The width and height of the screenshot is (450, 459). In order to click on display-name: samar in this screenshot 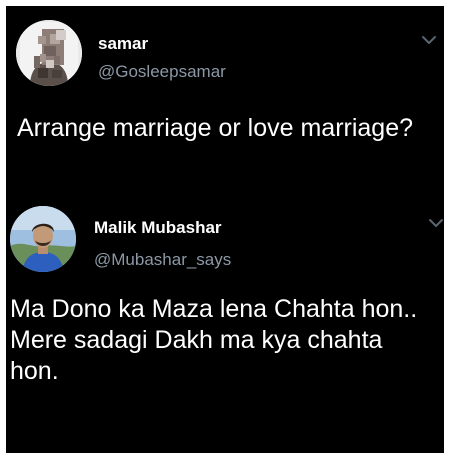, I will do `click(123, 44)`.